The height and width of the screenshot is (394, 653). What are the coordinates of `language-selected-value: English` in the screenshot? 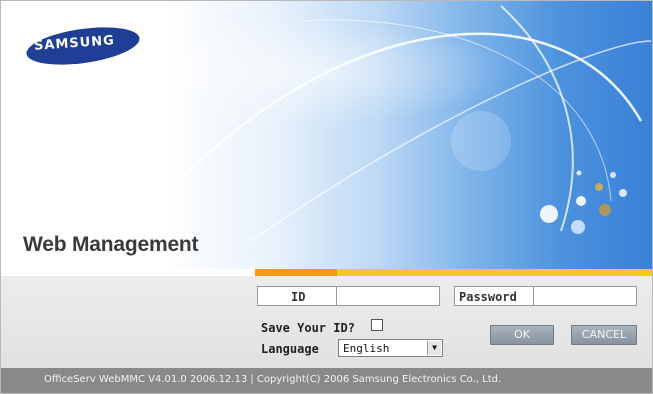 It's located at (366, 348).